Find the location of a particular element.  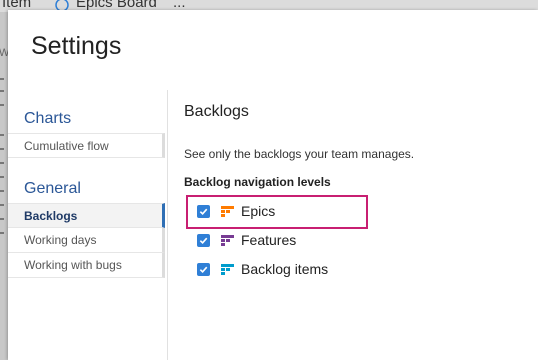

background-letter: W is located at coordinates (4, 53).